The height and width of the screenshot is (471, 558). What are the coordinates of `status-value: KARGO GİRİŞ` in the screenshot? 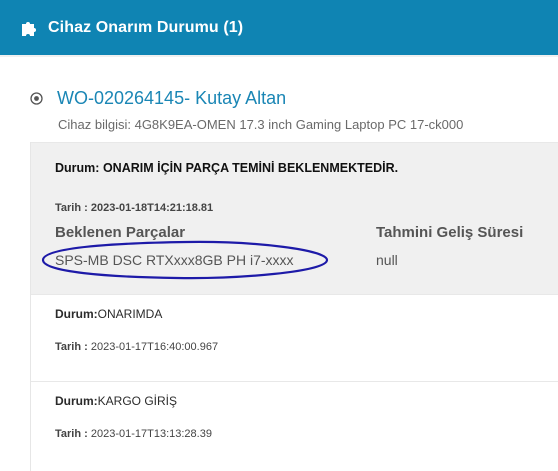 It's located at (137, 401).